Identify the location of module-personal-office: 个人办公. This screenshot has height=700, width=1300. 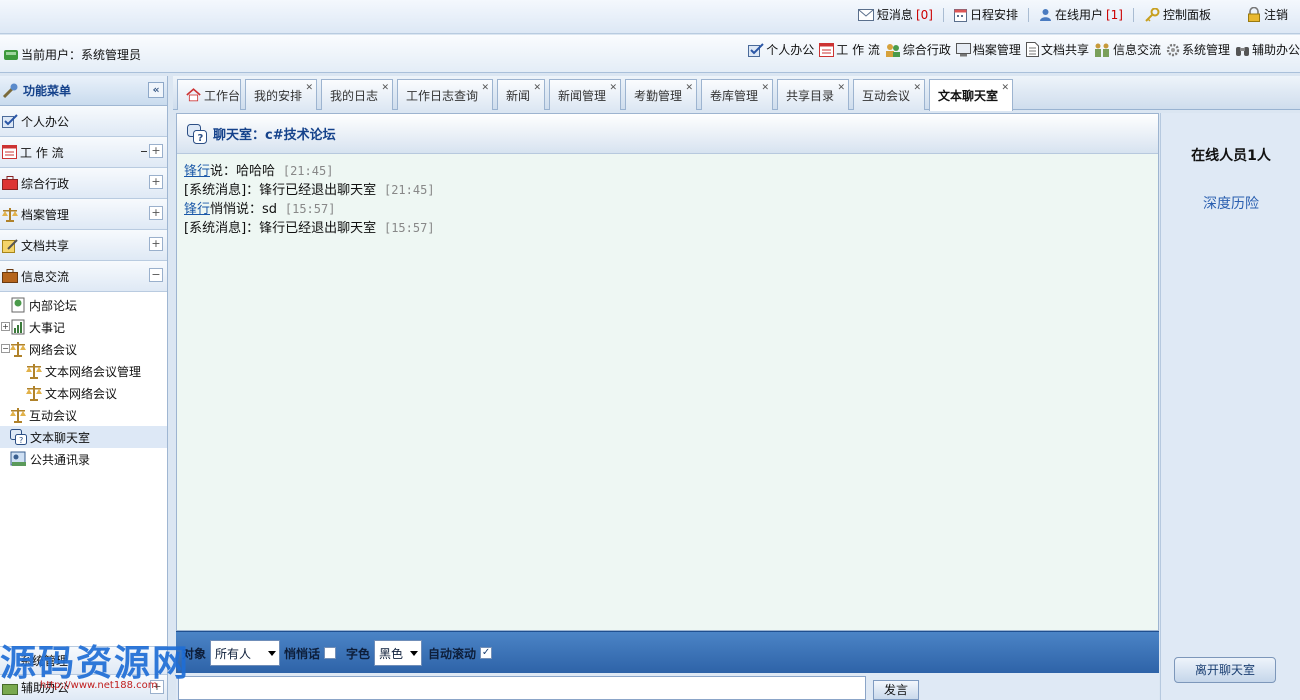
(781, 49).